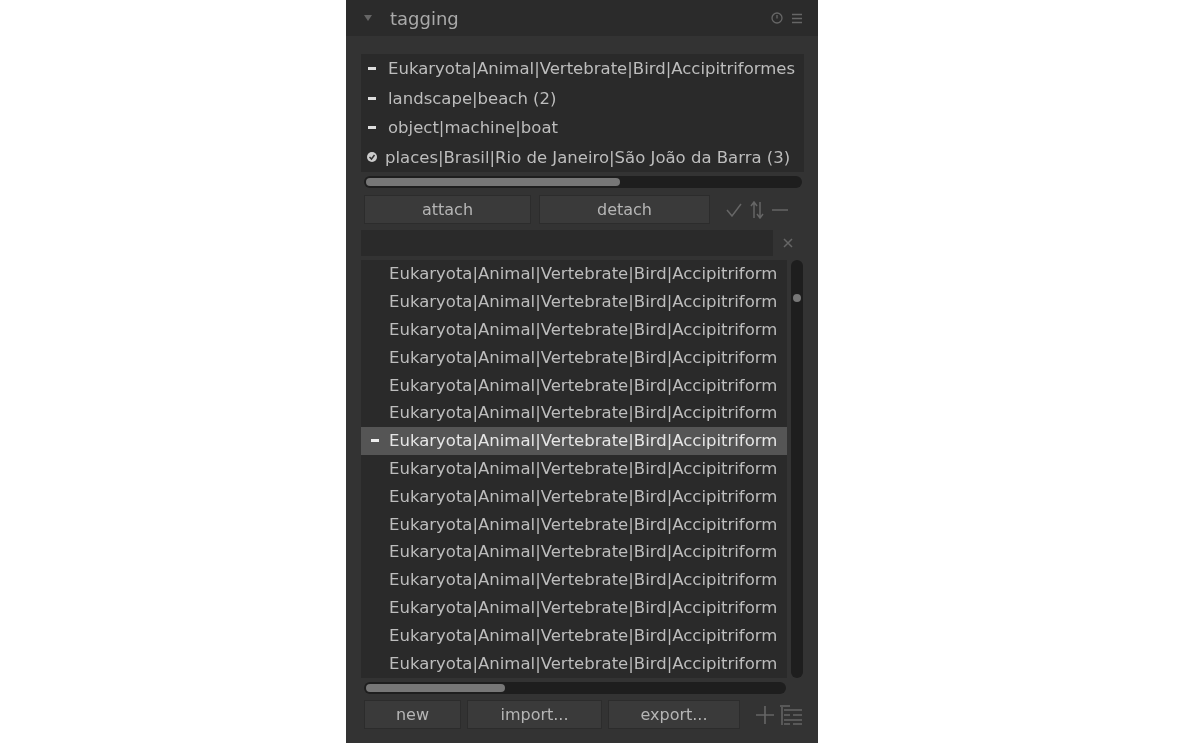 The width and height of the screenshot is (1200, 743). I want to click on attached-tag: Eukaryota|Animal|Vertebrate|Bird|Accipitriformes, so click(582, 69).